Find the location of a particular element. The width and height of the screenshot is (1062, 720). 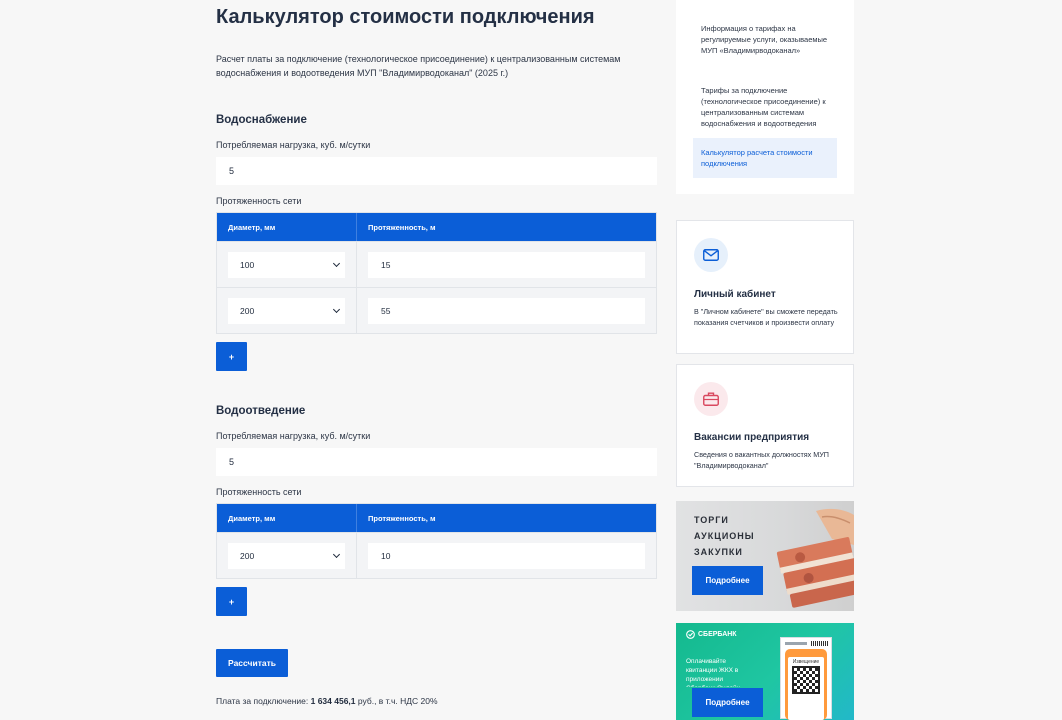

drainage-network-table: Диаметр, мм Протяженность, м 200 10 is located at coordinates (436, 541).